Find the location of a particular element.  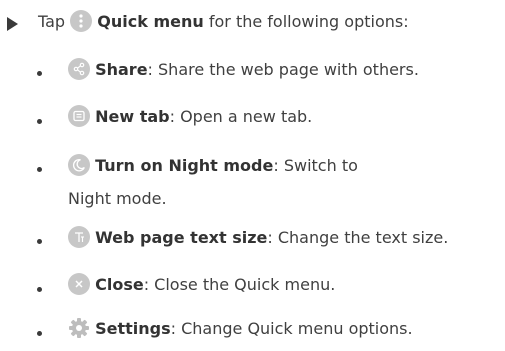

share-term: Share is located at coordinates (121, 69).